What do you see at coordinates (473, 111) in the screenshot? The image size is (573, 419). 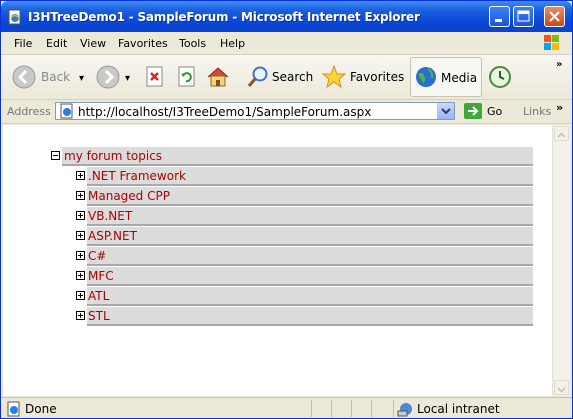 I see `go-arrow-icon` at bounding box center [473, 111].